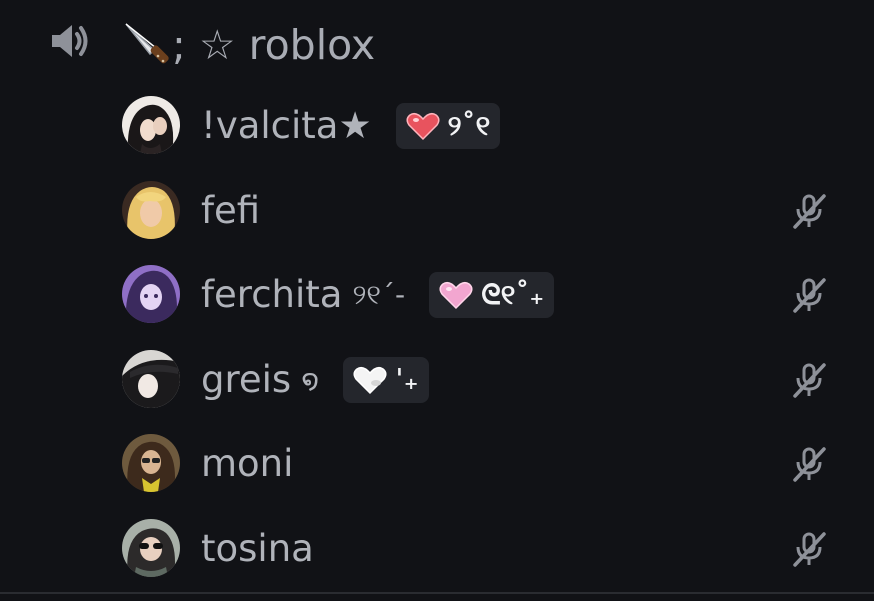  What do you see at coordinates (247, 463) in the screenshot?
I see `member-name: moni` at bounding box center [247, 463].